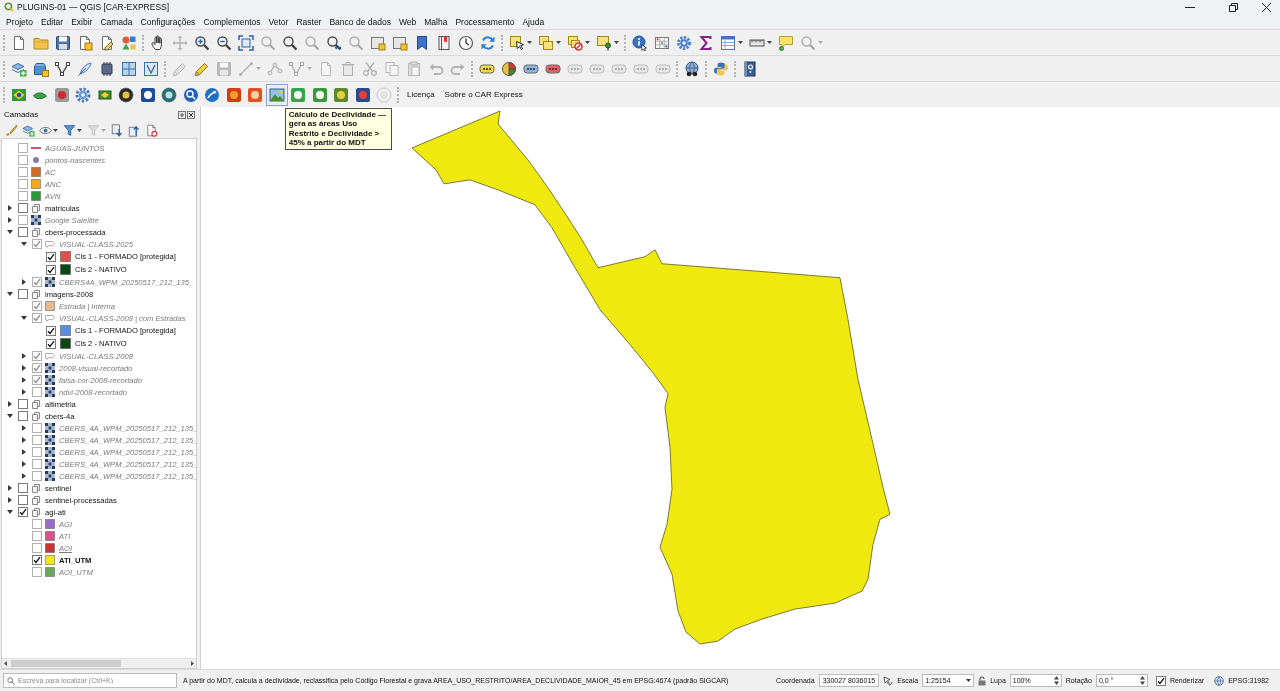 This screenshot has height=691, width=1280. What do you see at coordinates (1190, 7) in the screenshot?
I see `minimize-icon` at bounding box center [1190, 7].